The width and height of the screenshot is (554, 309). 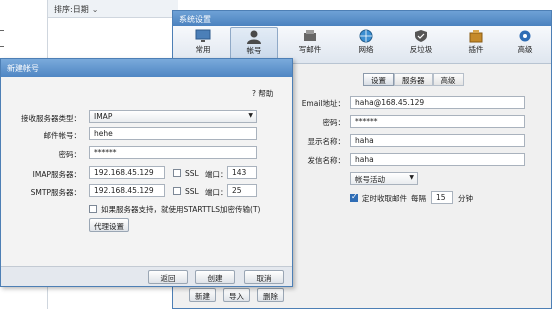 I want to click on new-account-button: 新建, so click(x=202, y=295).